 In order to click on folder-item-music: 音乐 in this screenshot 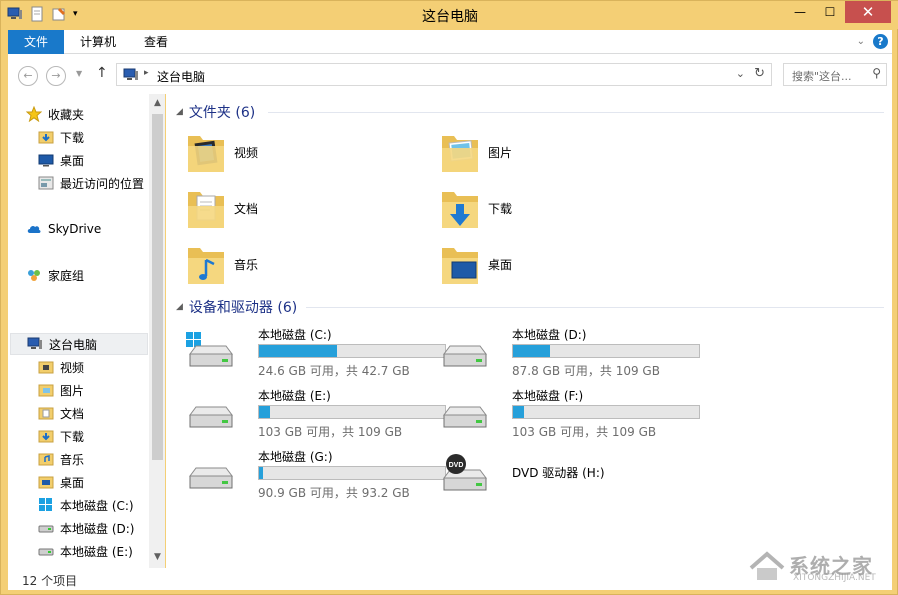, I will do `click(222, 264)`.